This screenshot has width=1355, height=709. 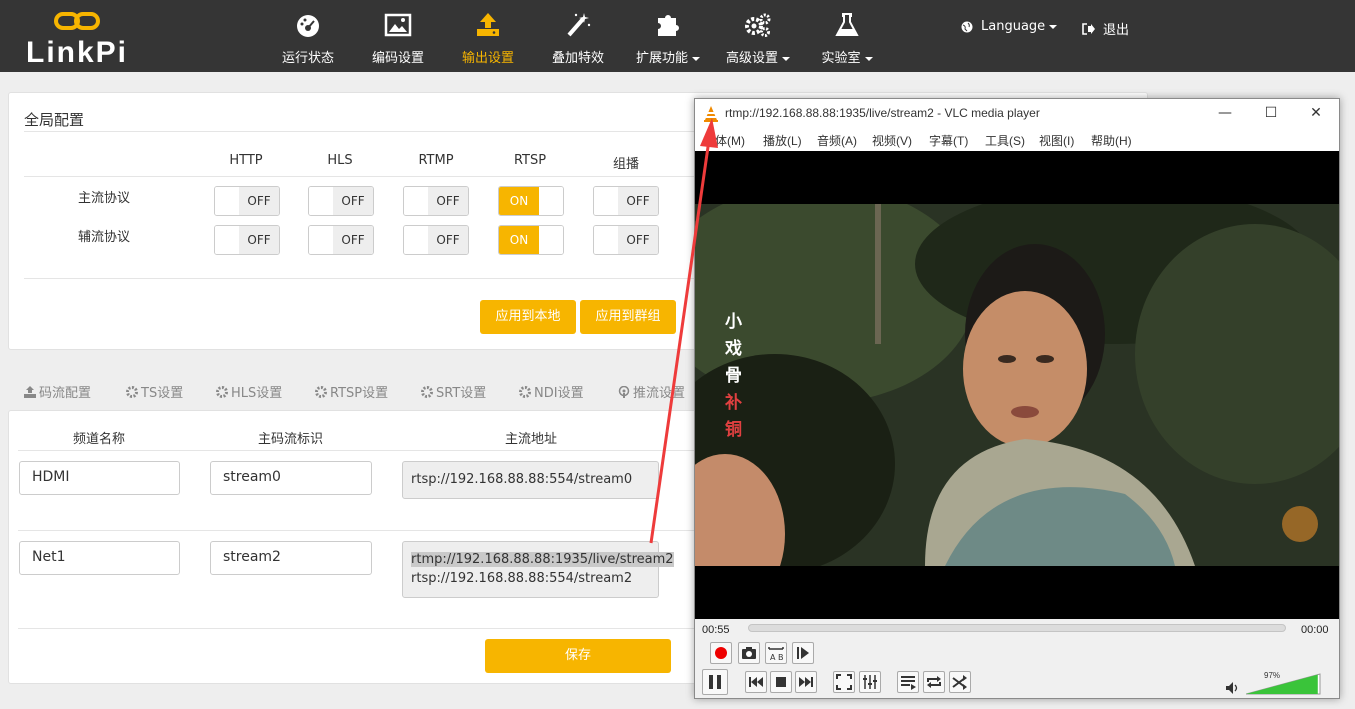 I want to click on next-button, so click(x=806, y=682).